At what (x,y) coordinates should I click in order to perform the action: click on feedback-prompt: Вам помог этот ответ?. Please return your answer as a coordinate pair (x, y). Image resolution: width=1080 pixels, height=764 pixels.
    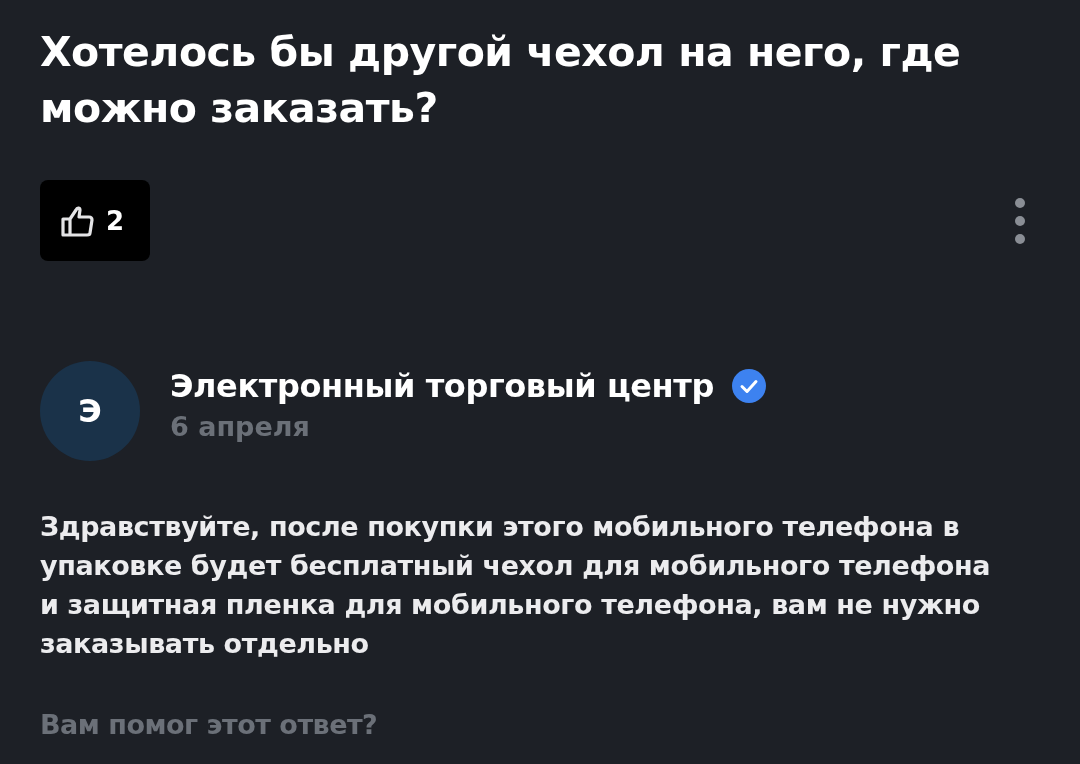
    Looking at the image, I should click on (209, 724).